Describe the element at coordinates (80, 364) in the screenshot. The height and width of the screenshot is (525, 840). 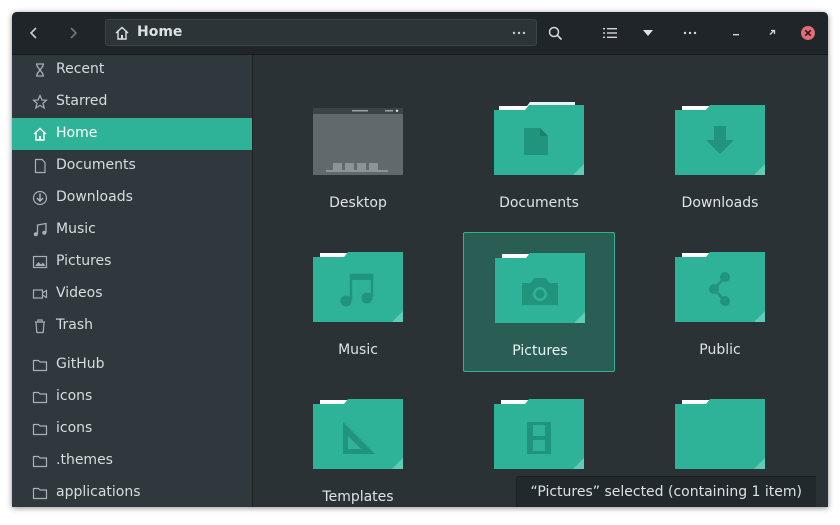
I see `sidebar-item-label: GitHub` at that location.